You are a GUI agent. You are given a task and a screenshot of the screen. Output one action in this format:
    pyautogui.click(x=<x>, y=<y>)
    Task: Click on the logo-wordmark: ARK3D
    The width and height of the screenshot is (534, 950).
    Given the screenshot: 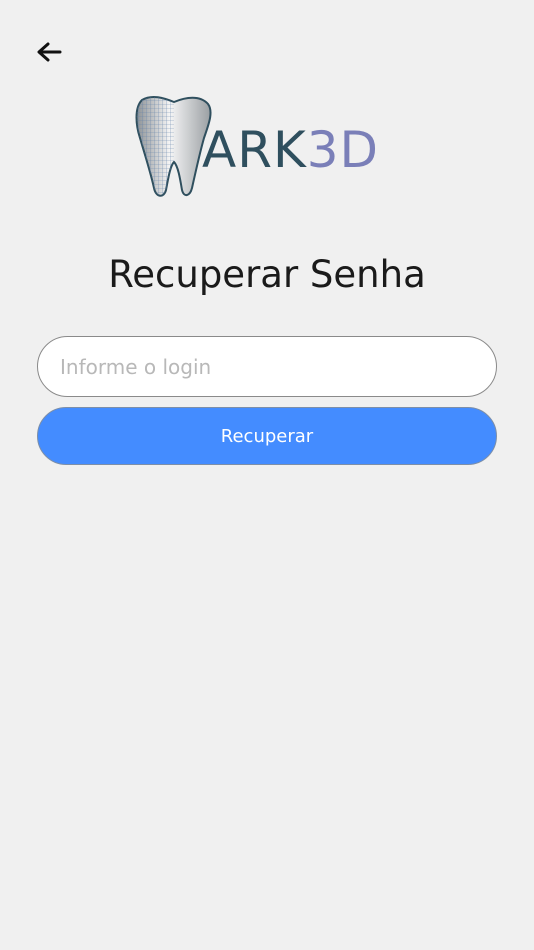 What is the action you would take?
    pyautogui.click(x=290, y=150)
    